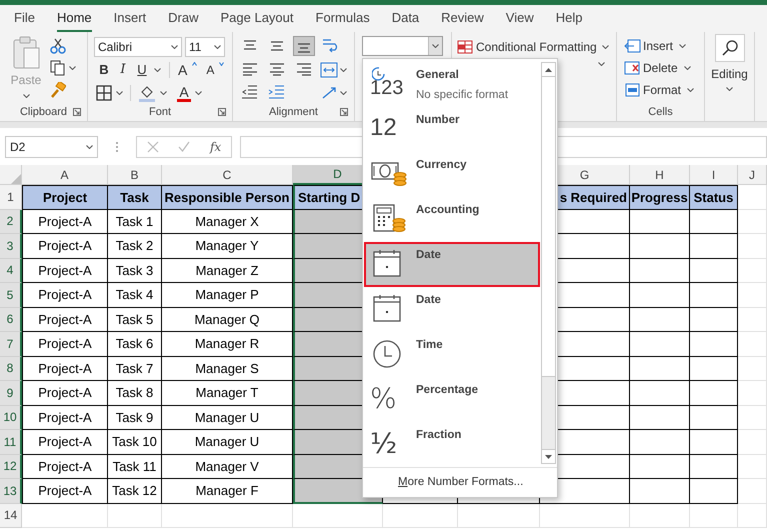 This screenshot has height=532, width=767. Describe the element at coordinates (135, 368) in the screenshot. I see `table-cell: Task 7` at that location.